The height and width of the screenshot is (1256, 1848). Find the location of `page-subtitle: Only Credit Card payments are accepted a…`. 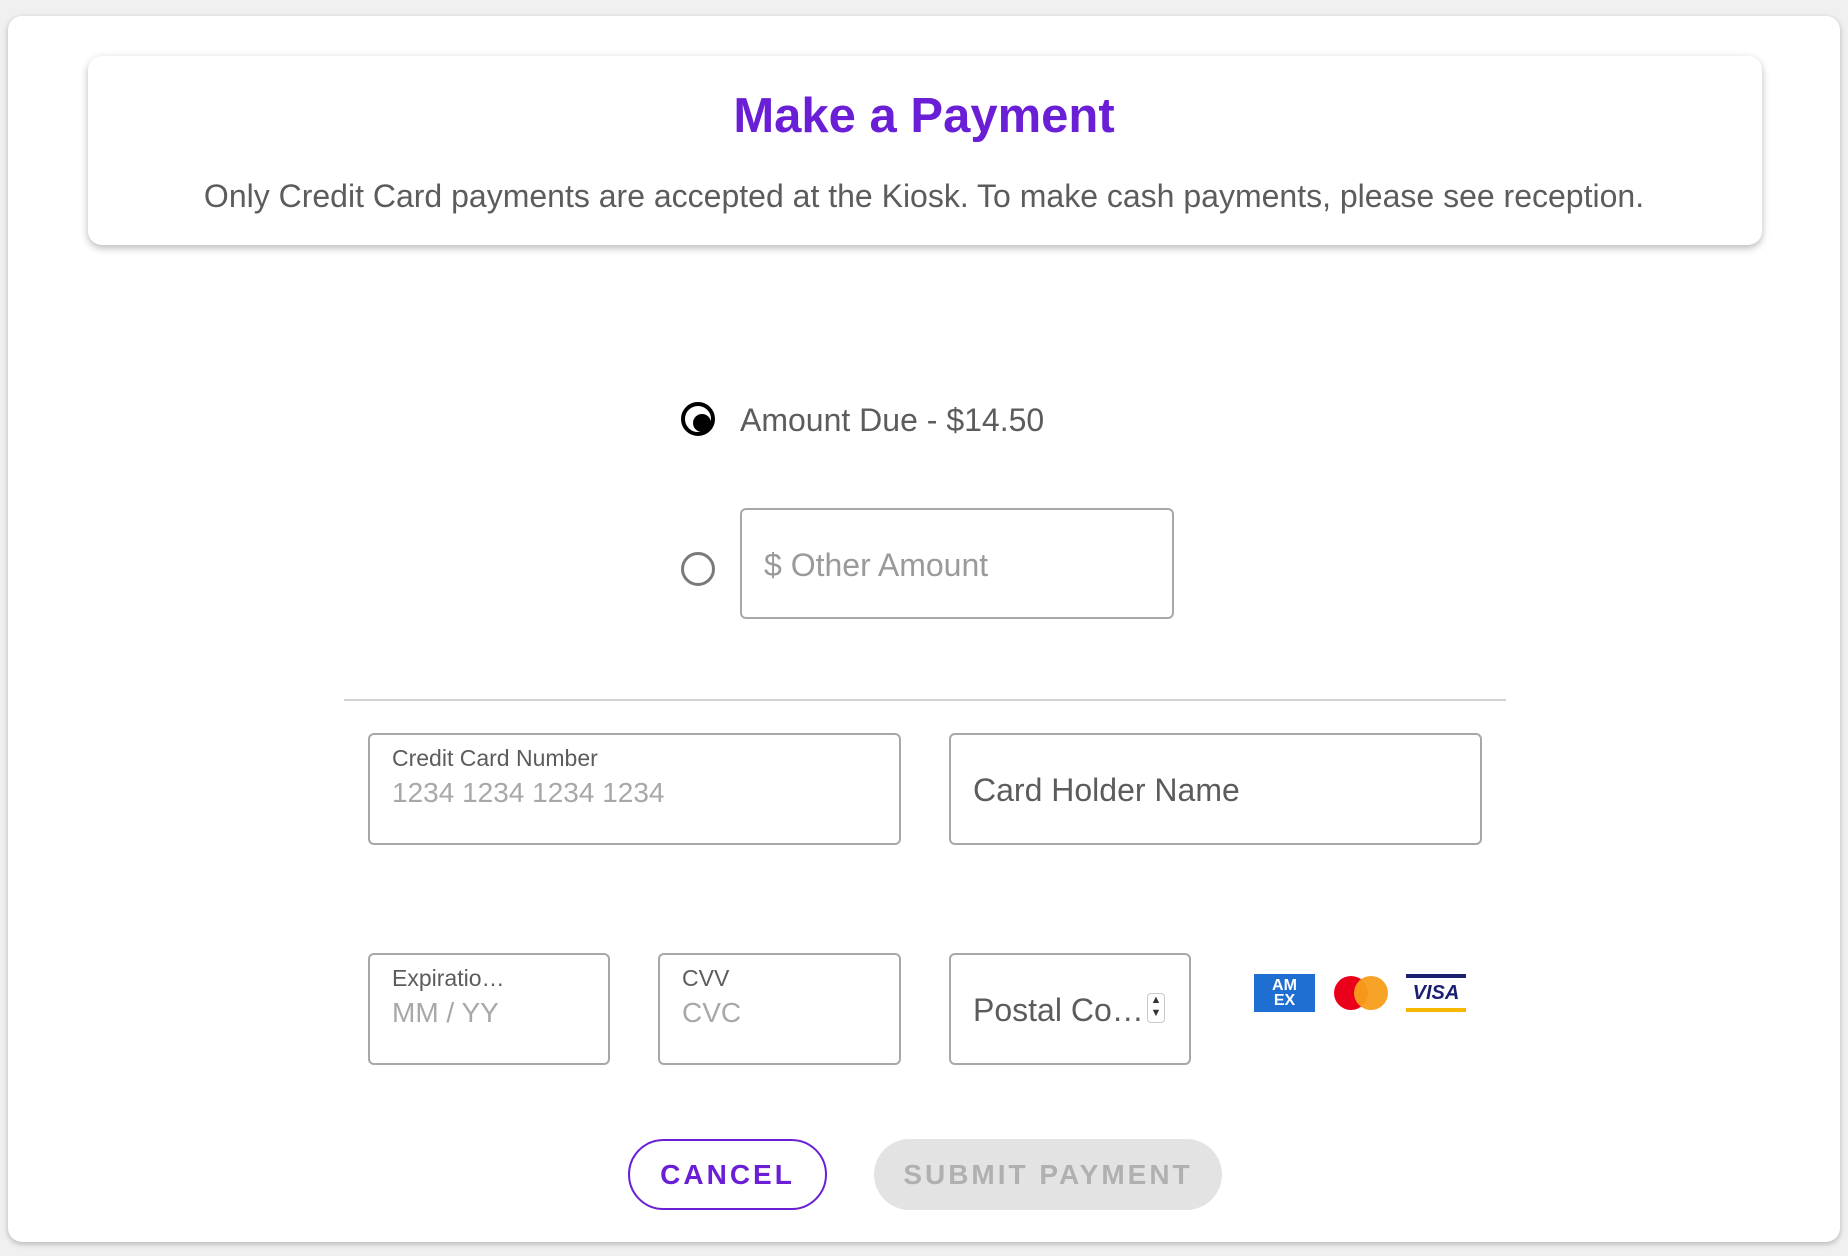

page-subtitle: Only Credit Card payments are accepted a… is located at coordinates (924, 196).